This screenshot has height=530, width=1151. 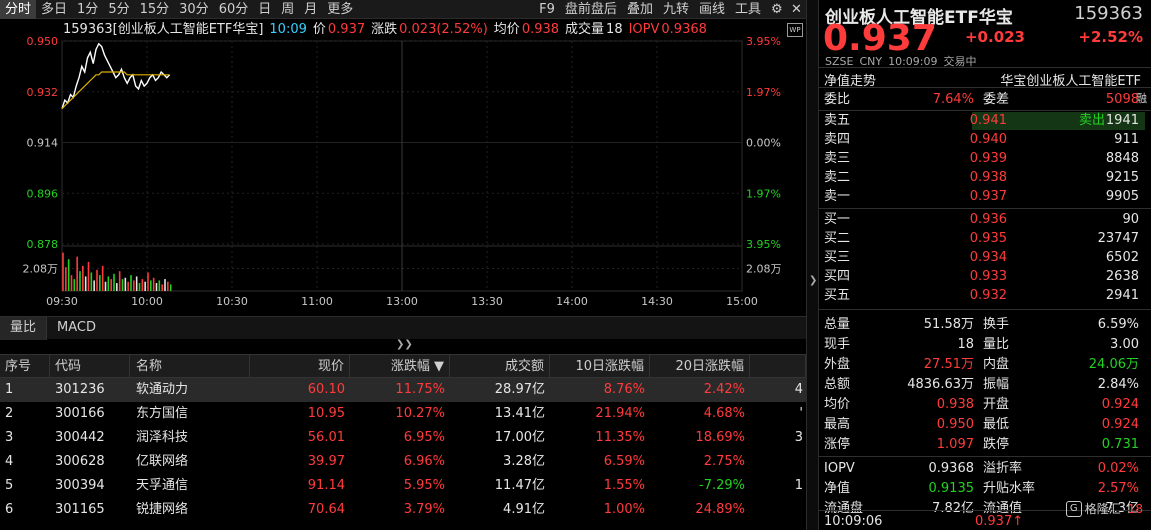 What do you see at coordinates (813, 280) in the screenshot?
I see `chevron-right-icon: ❯` at bounding box center [813, 280].